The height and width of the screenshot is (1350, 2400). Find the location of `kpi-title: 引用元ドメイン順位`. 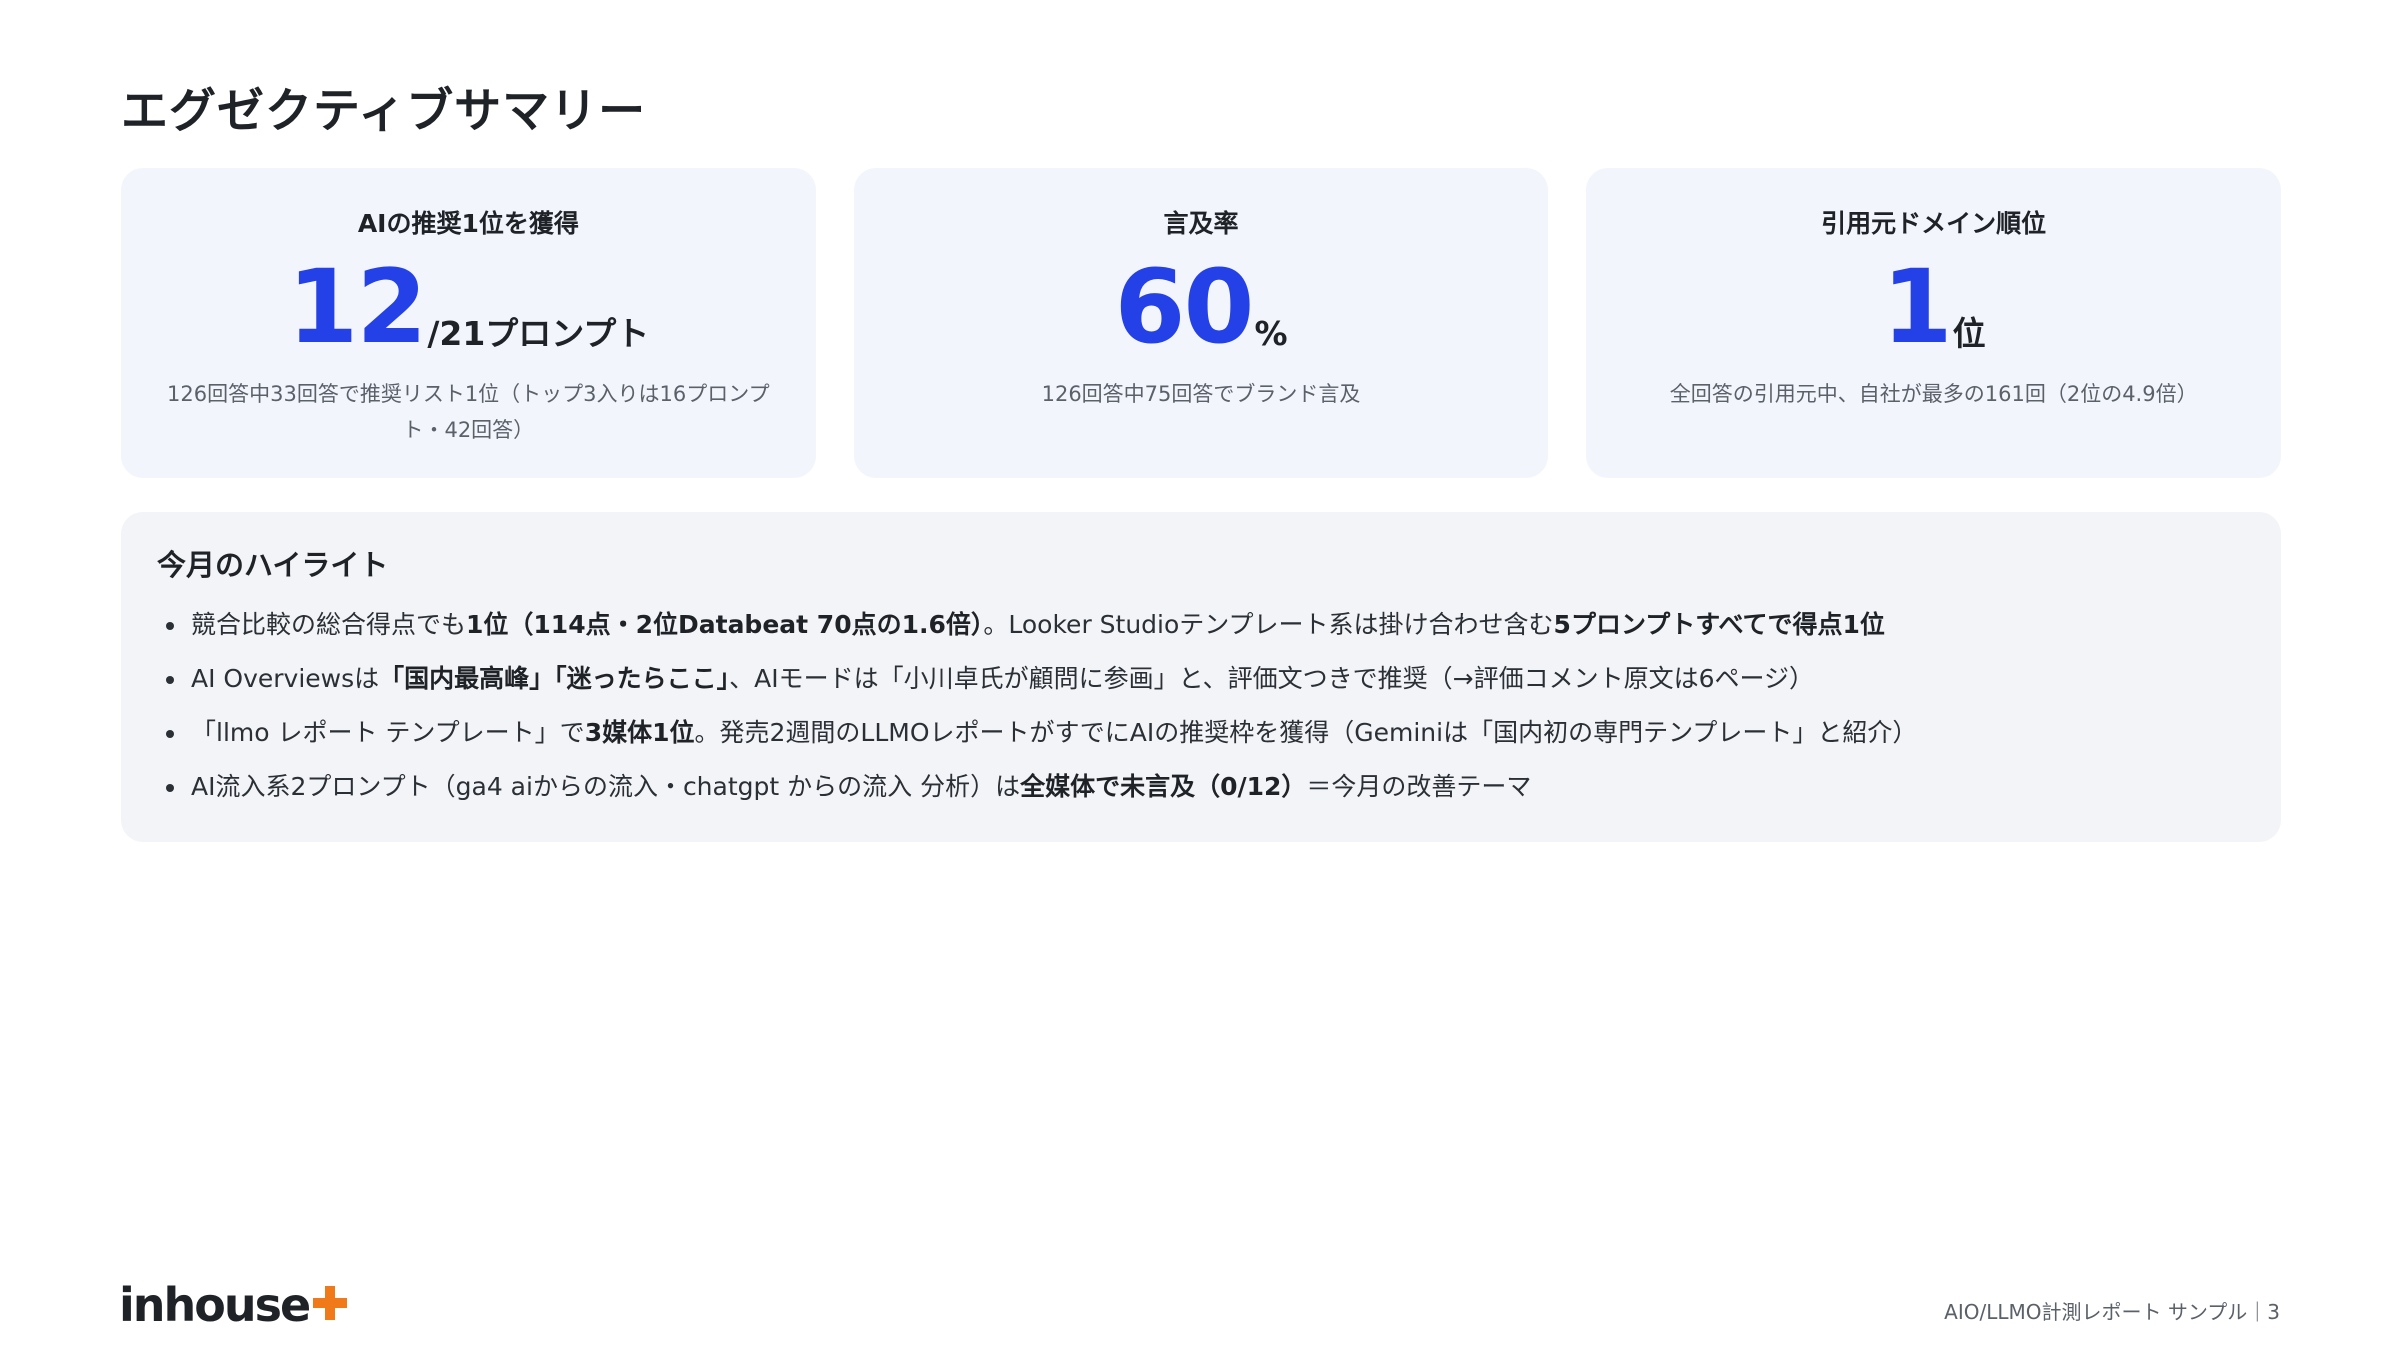

kpi-title: 引用元ドメイン順位 is located at coordinates (1934, 223).